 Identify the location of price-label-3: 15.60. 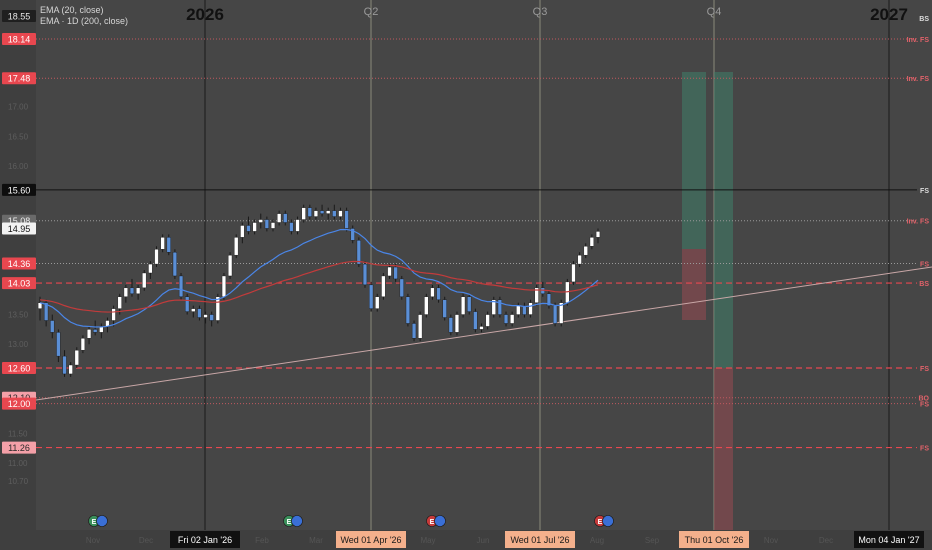
(19, 190).